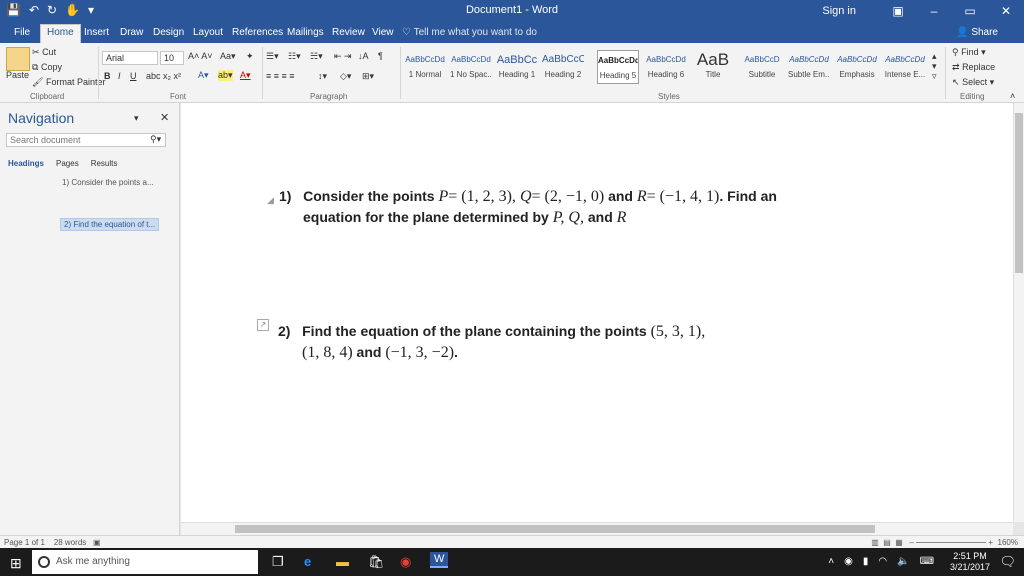  I want to click on zoom-slider, so click(951, 543).